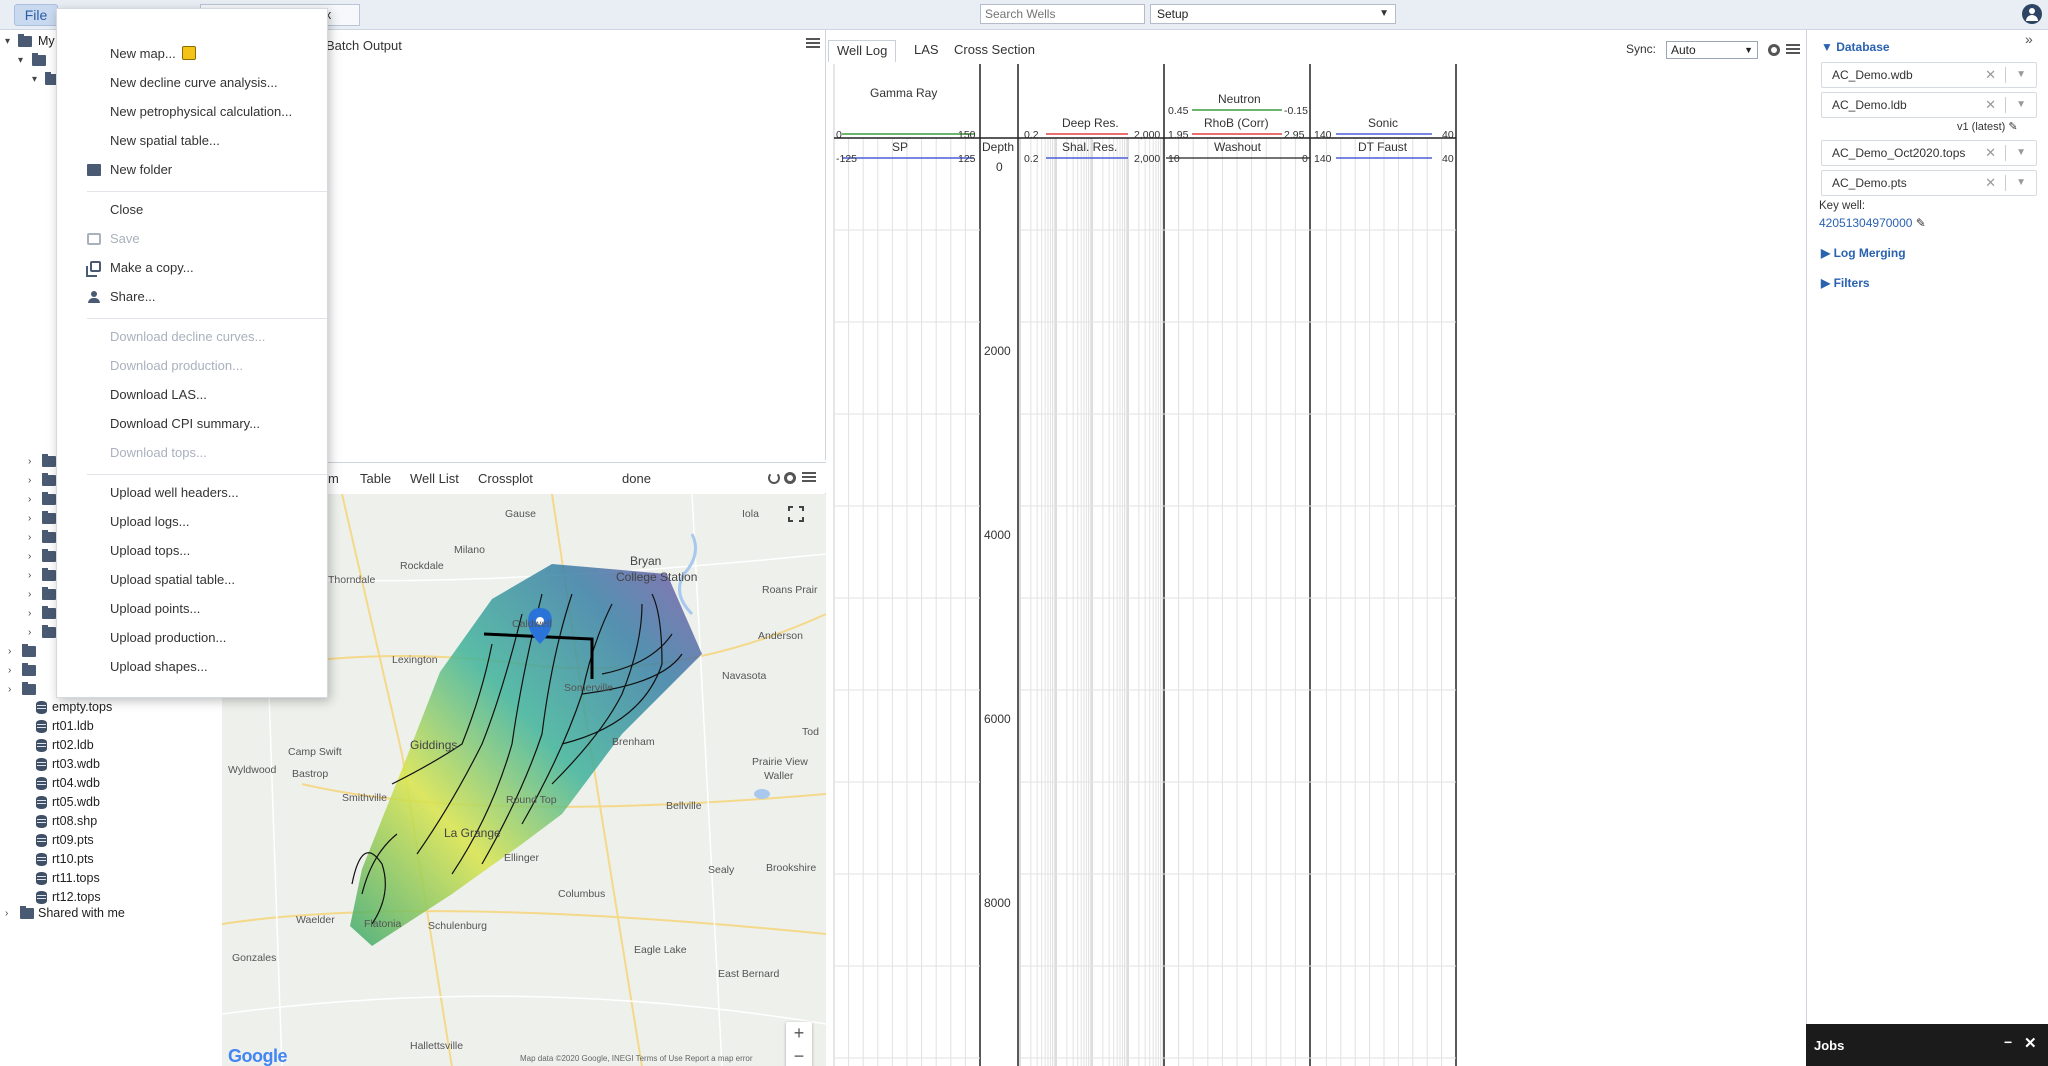  Describe the element at coordinates (110, 821) in the screenshot. I see `tree-file-item: rt08.shp` at that location.